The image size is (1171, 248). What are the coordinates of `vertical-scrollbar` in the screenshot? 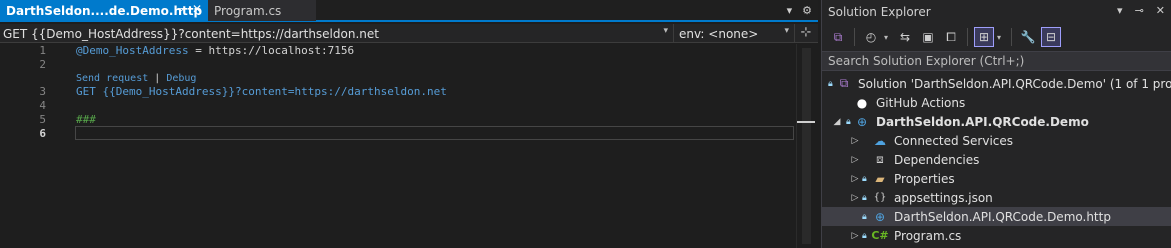 It's located at (807, 146).